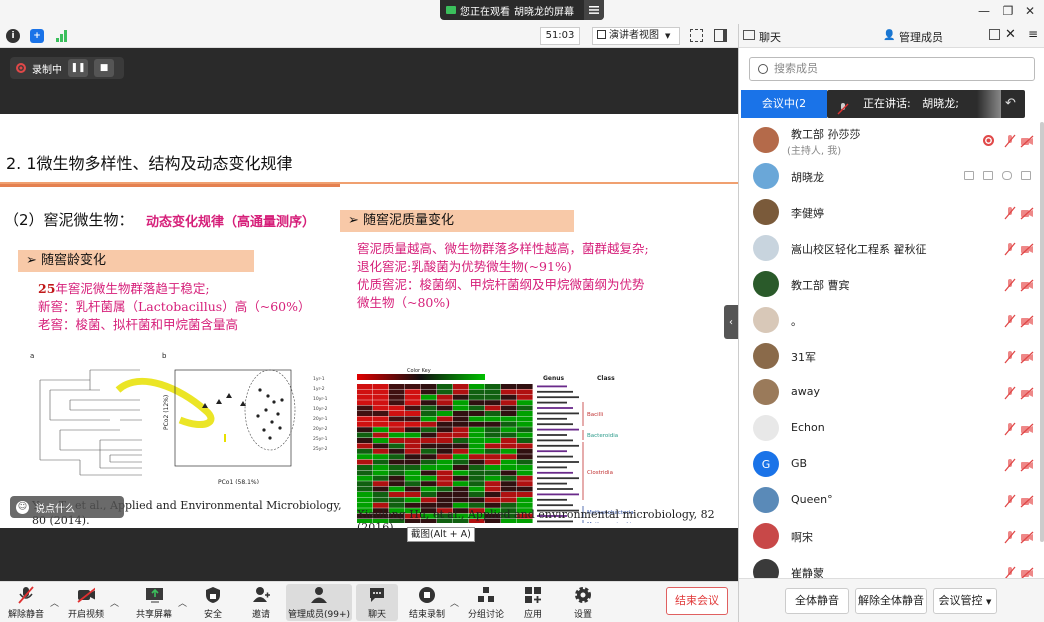 Image resolution: width=1044 pixels, height=622 pixels. What do you see at coordinates (784, 104) in the screenshot?
I see `tab-in-meeting: 会议中(2` at bounding box center [784, 104].